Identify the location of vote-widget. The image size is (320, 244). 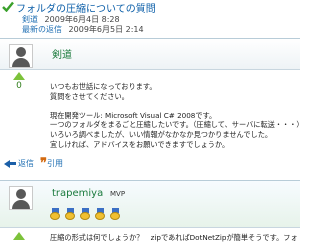
(19, 236).